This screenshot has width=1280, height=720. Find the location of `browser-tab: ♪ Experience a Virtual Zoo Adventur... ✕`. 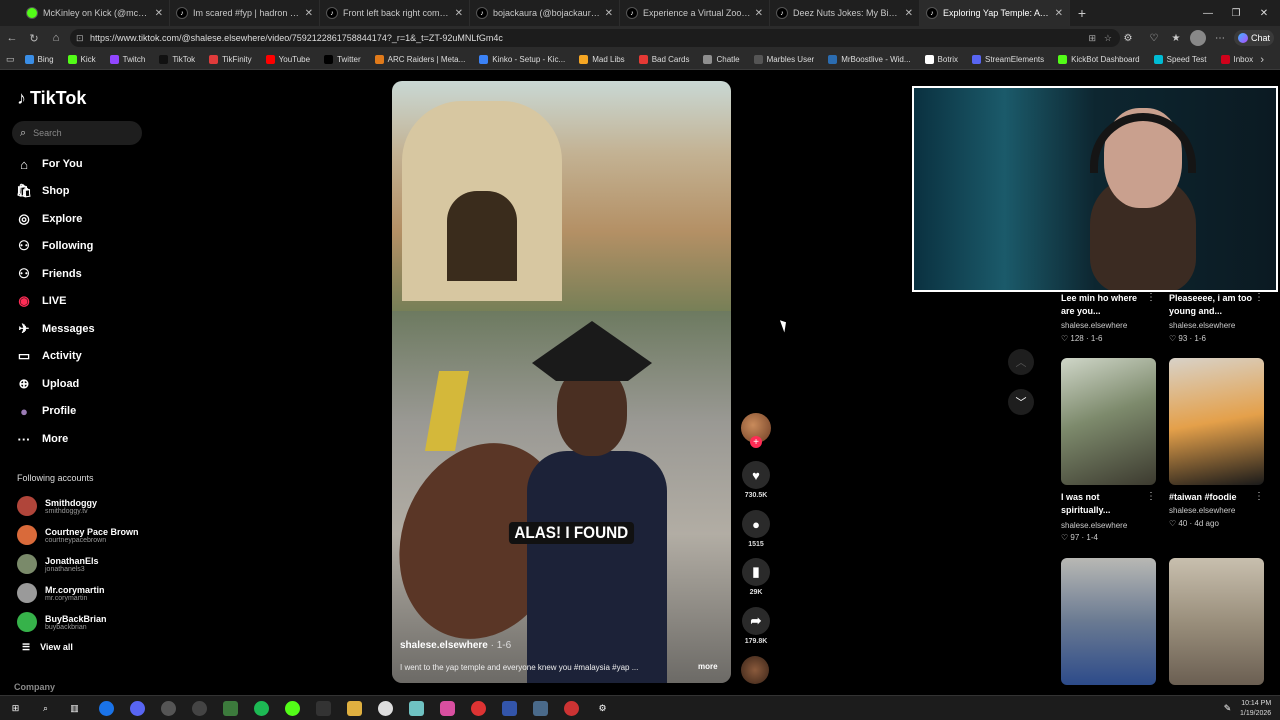

browser-tab: ♪ Experience a Virtual Zoo Adventur... ✕ is located at coordinates (695, 13).